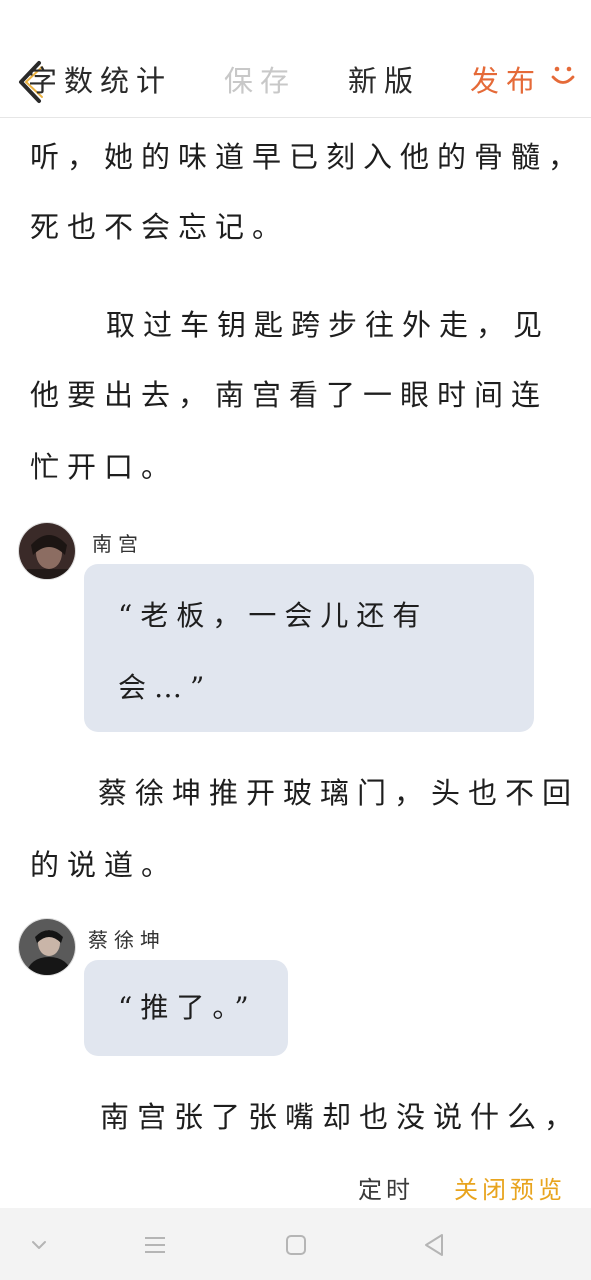 This screenshot has height=1280, width=591. I want to click on speaker-name: 蔡徐坤, so click(127, 940).